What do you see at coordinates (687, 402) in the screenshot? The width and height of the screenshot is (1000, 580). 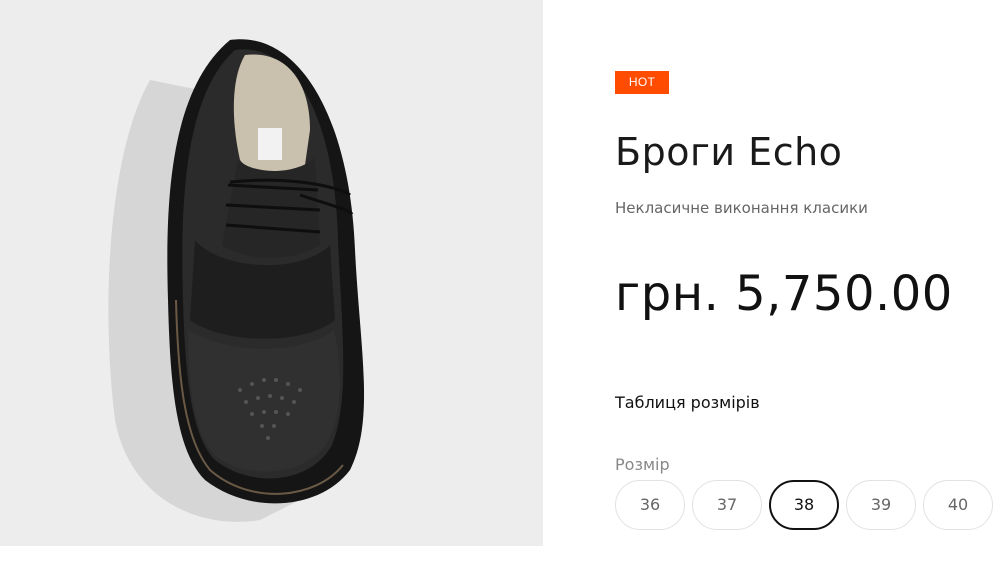 I see `size-chart-link: Таблиця розмірів` at bounding box center [687, 402].